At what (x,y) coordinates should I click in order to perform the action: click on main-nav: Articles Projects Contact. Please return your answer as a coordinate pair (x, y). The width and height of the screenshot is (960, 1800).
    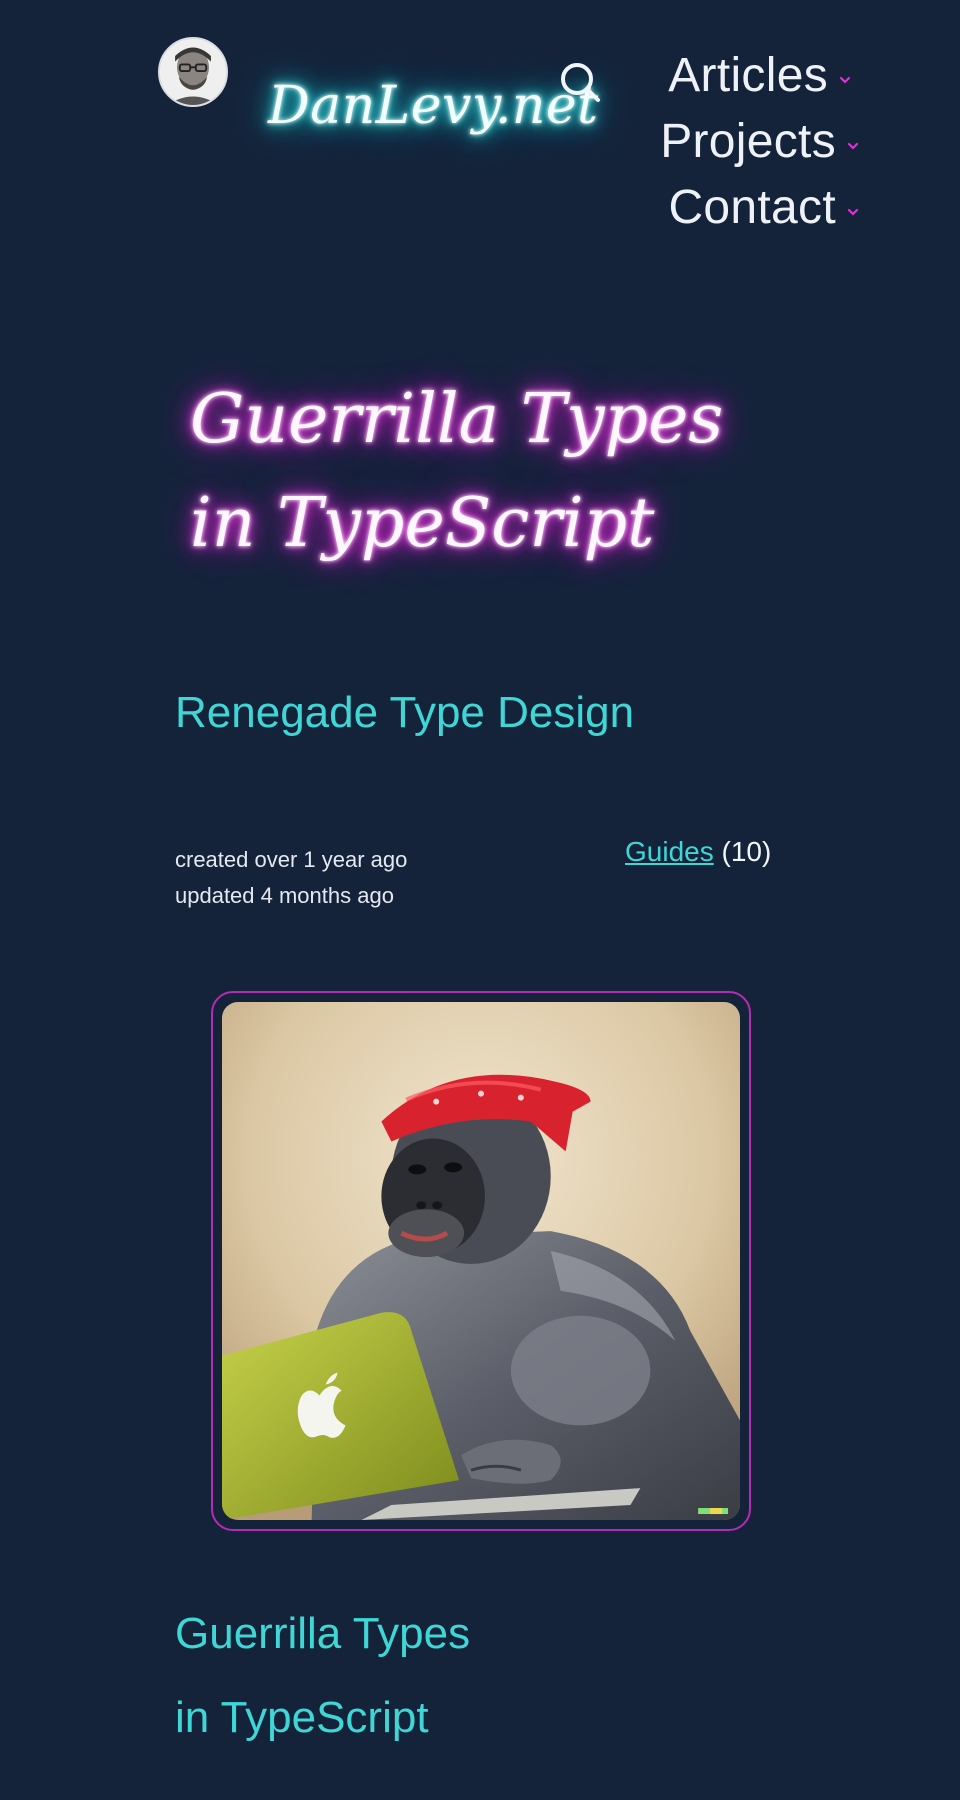
    Looking at the image, I should click on (745, 141).